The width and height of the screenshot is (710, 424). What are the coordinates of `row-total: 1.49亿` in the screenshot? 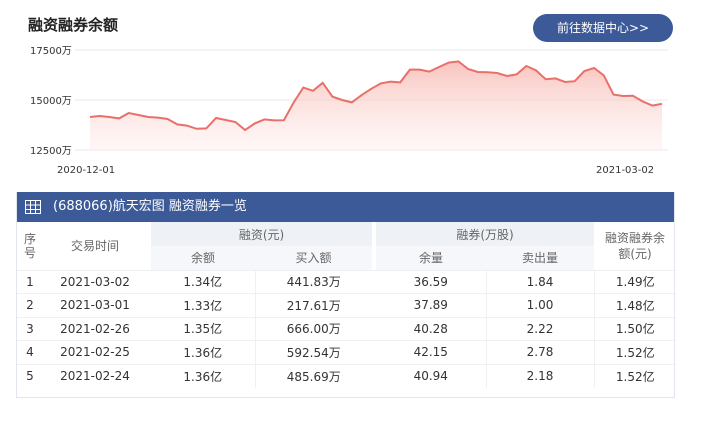 It's located at (635, 281).